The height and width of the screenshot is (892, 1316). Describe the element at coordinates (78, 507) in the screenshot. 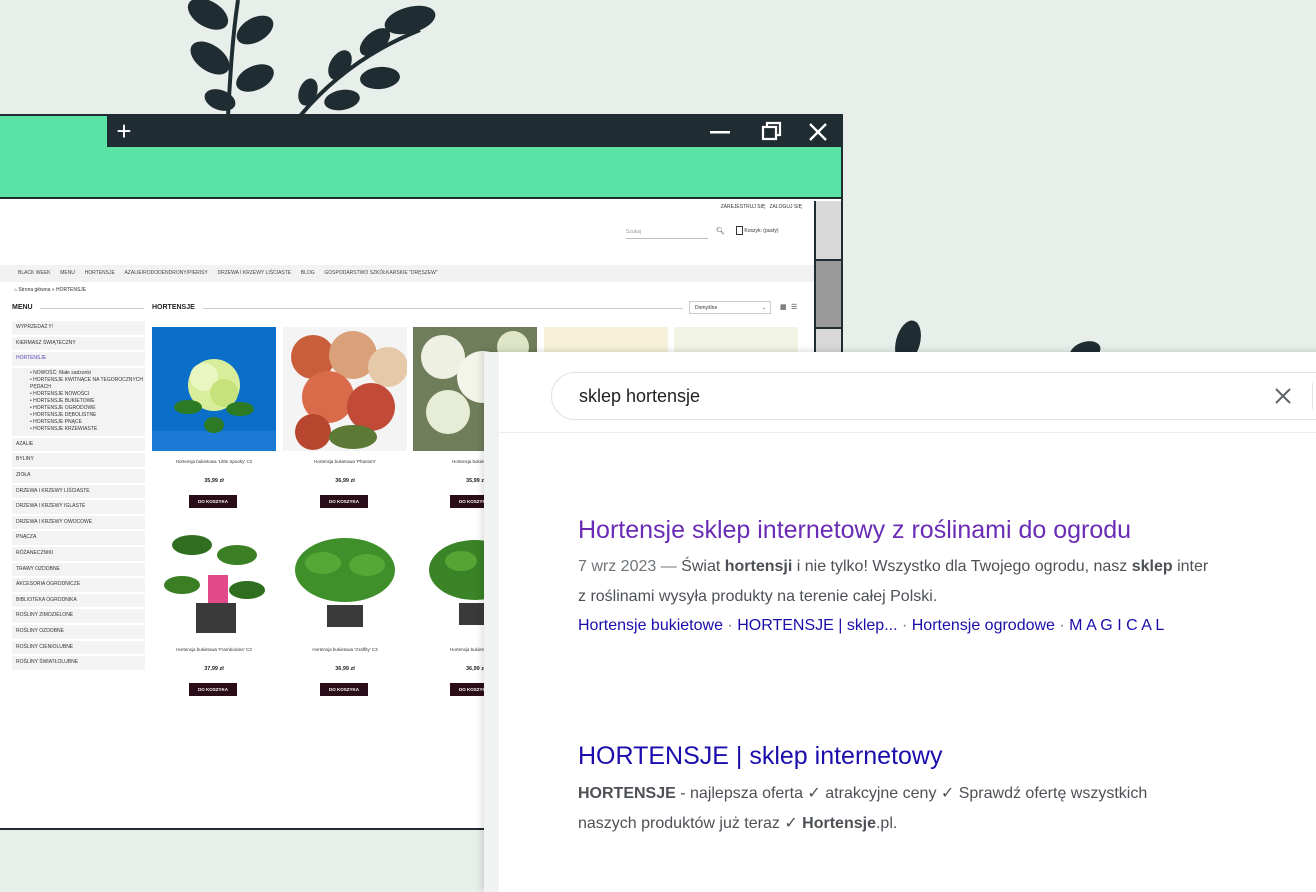

I see `menu-item: DRZEWA I KRZEWY IGLASTE` at that location.